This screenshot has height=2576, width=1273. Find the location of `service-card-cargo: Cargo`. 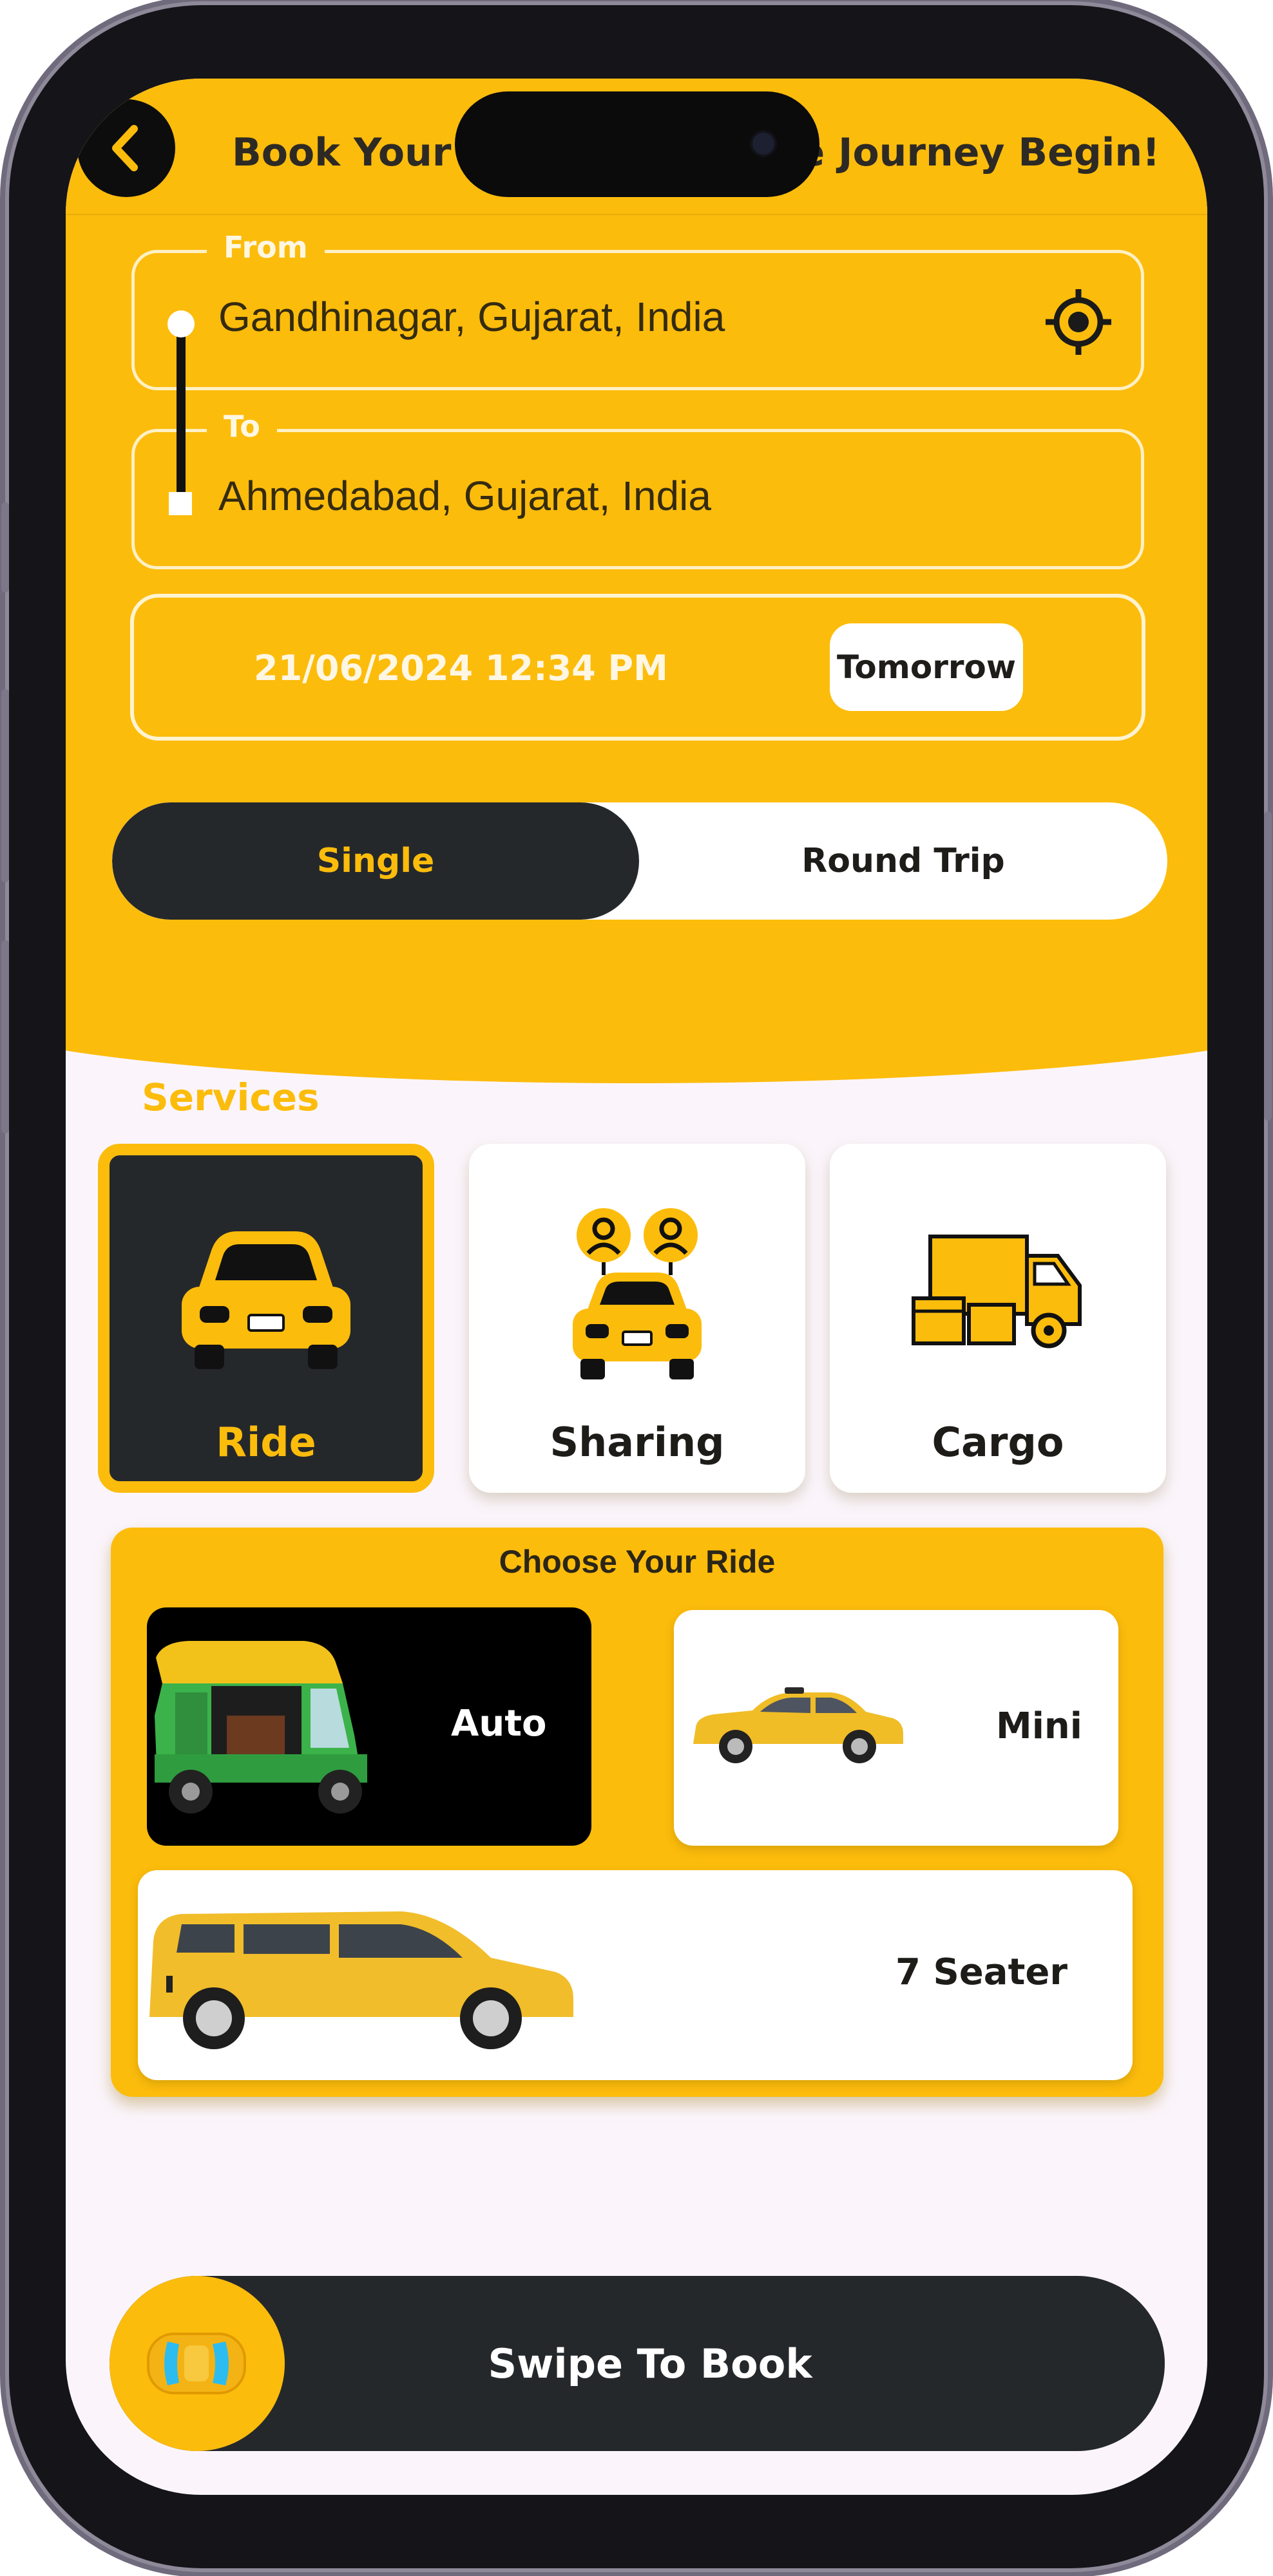

service-card-cargo: Cargo is located at coordinates (998, 1319).